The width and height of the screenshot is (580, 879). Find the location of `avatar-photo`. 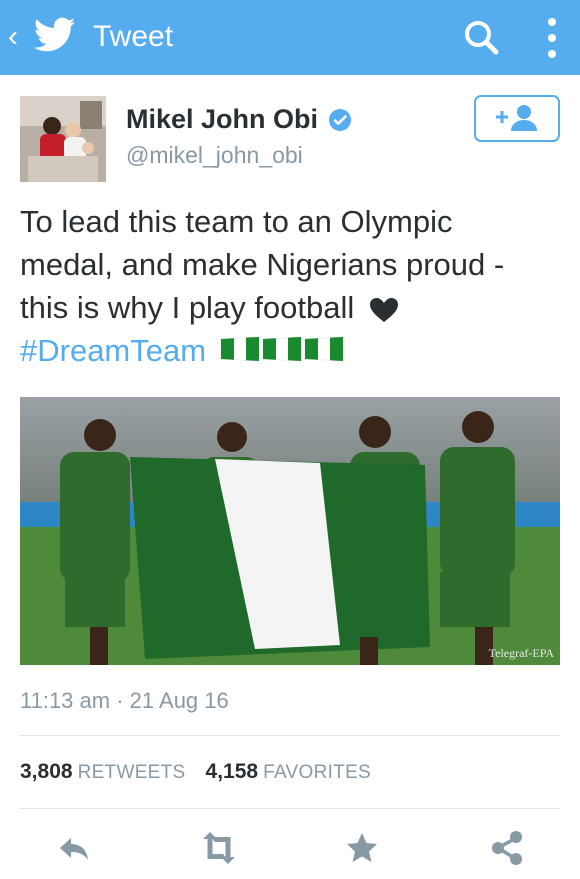

avatar-photo is located at coordinates (63, 139).